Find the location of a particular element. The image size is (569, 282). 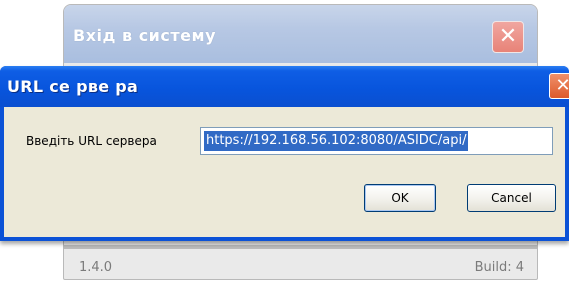

dialog-title: URL се рве ра is located at coordinates (73, 86).